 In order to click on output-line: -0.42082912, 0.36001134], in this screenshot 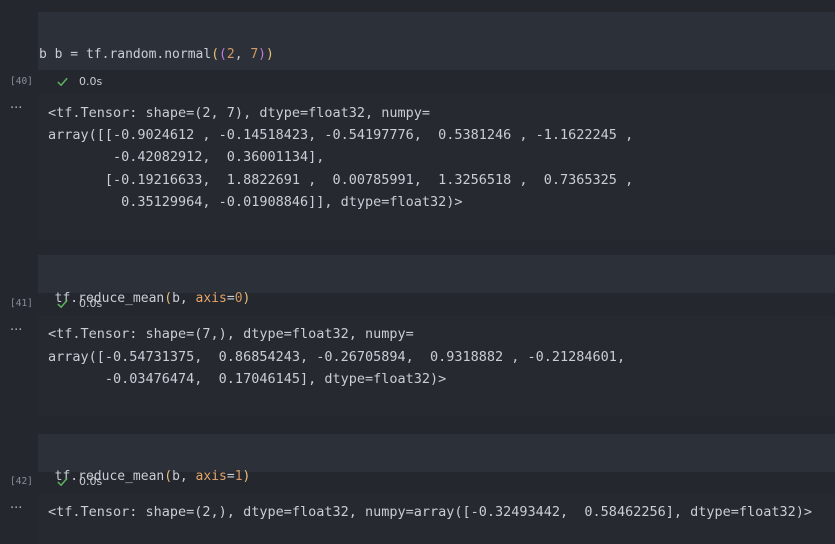, I will do `click(186, 157)`.